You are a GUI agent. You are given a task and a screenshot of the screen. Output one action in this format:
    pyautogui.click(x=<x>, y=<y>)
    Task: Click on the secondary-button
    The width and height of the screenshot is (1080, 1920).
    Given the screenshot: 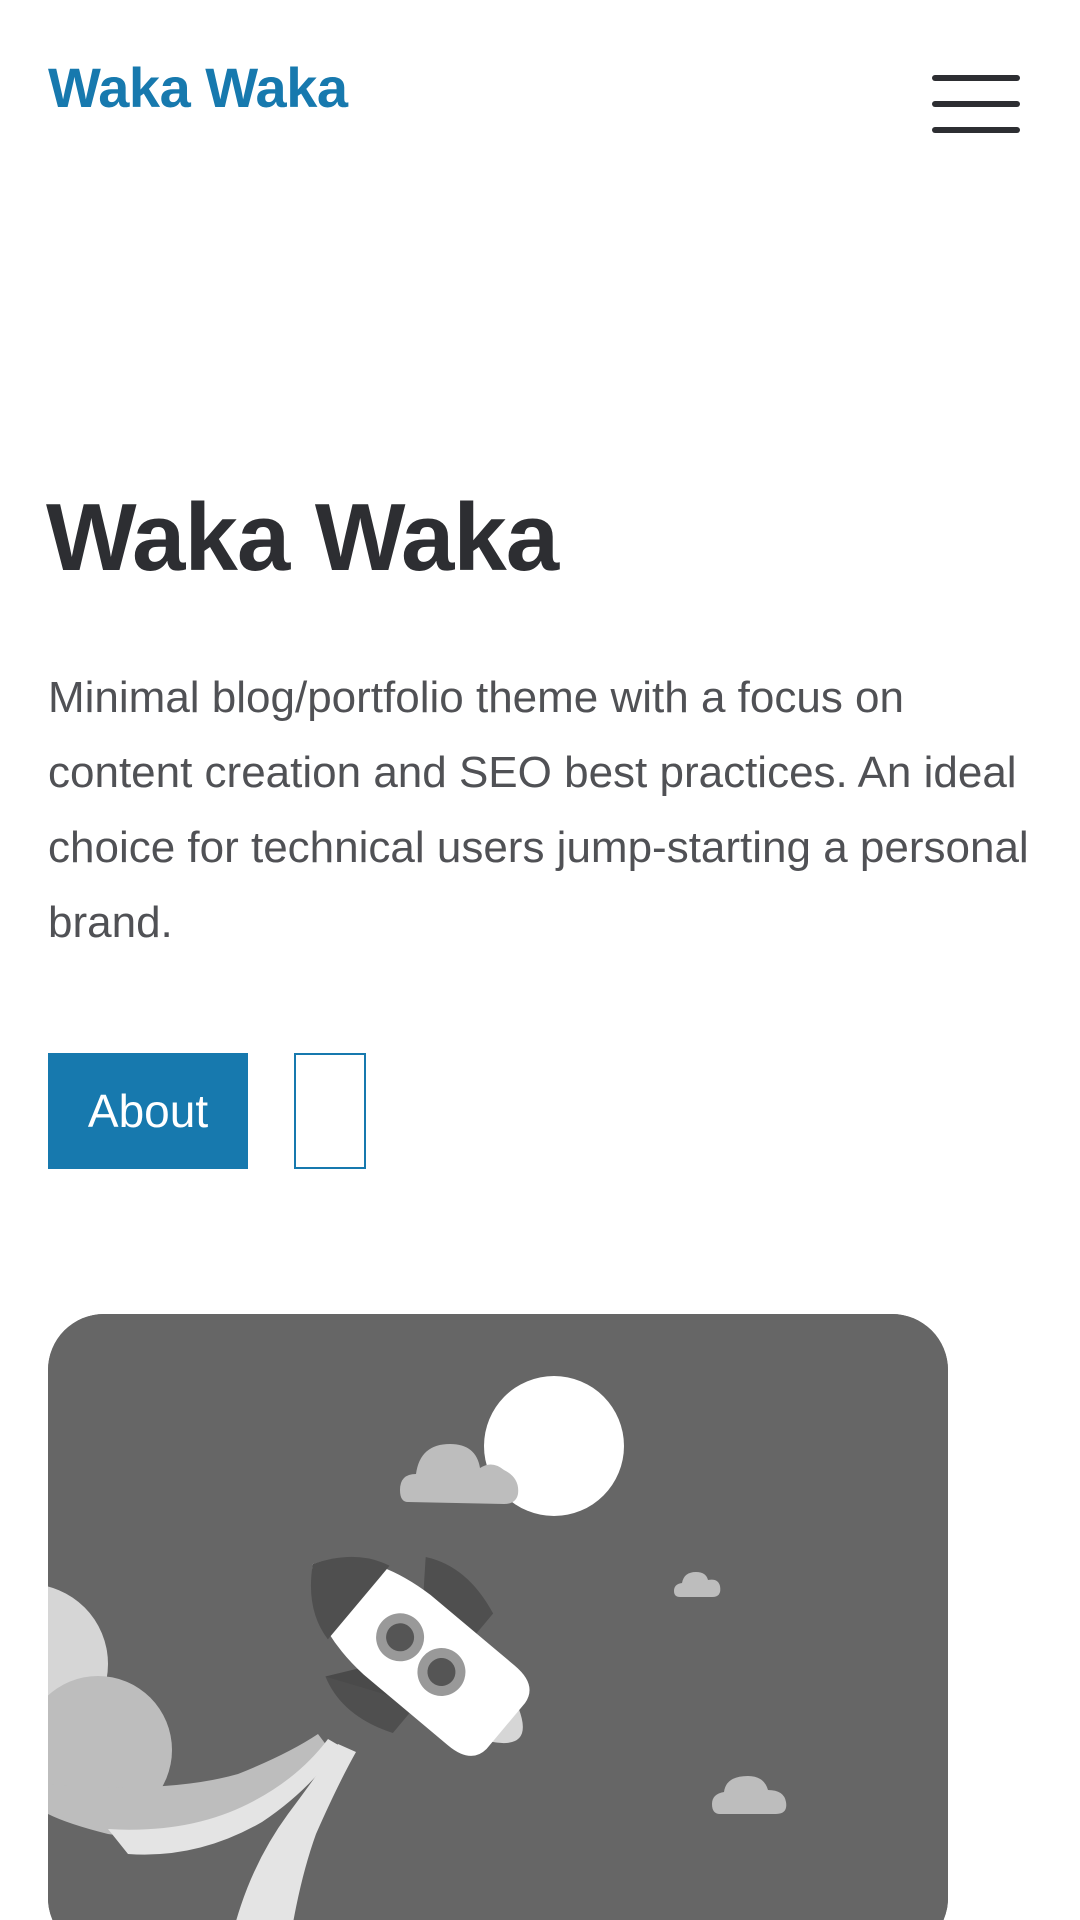 What is the action you would take?
    pyautogui.click(x=330, y=1111)
    